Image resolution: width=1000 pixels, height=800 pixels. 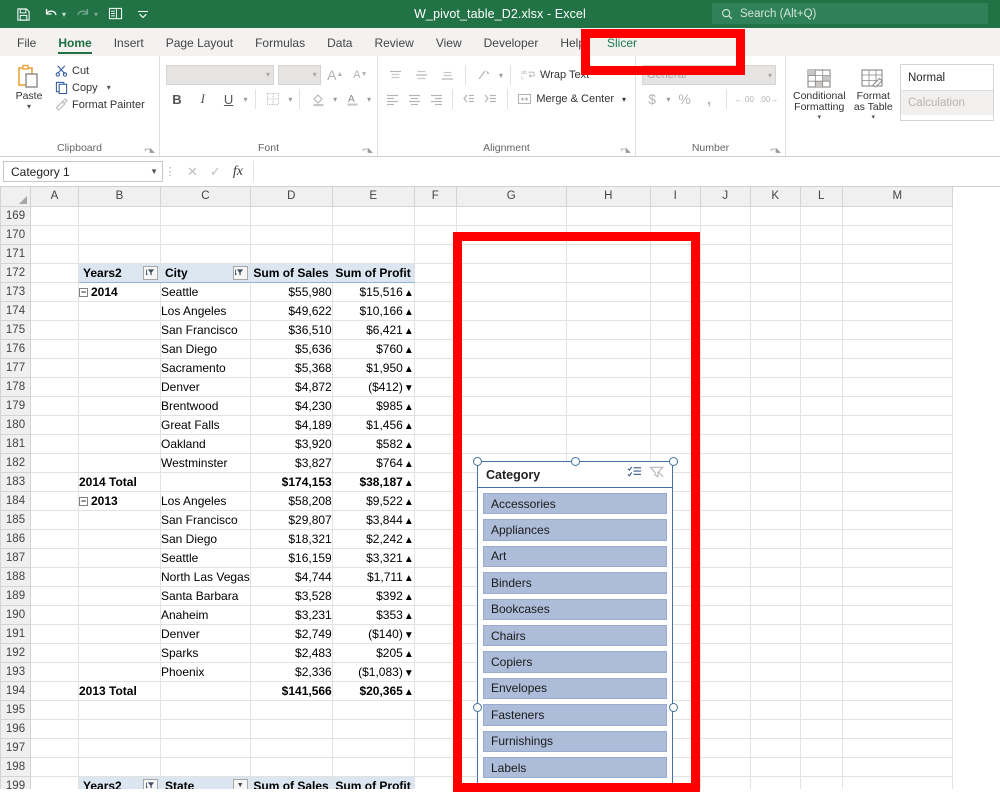 What do you see at coordinates (373, 425) in the screenshot?
I see `grid-cell-profit: $1,456▲` at bounding box center [373, 425].